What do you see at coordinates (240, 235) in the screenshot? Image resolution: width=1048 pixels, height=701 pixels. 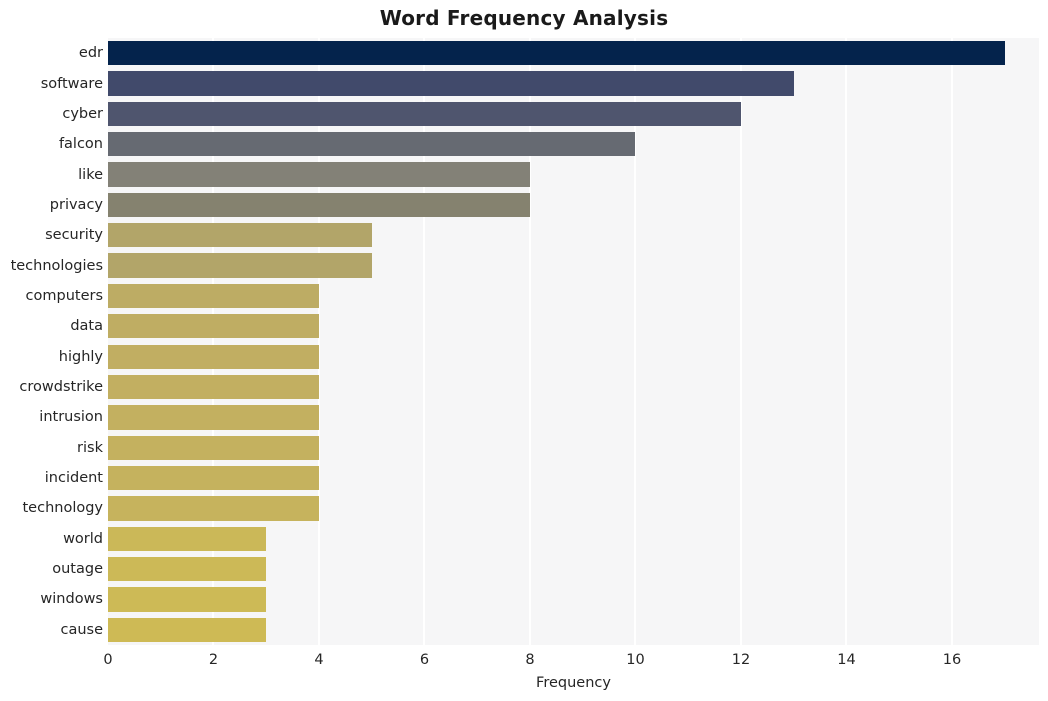 I see `bar-security` at bounding box center [240, 235].